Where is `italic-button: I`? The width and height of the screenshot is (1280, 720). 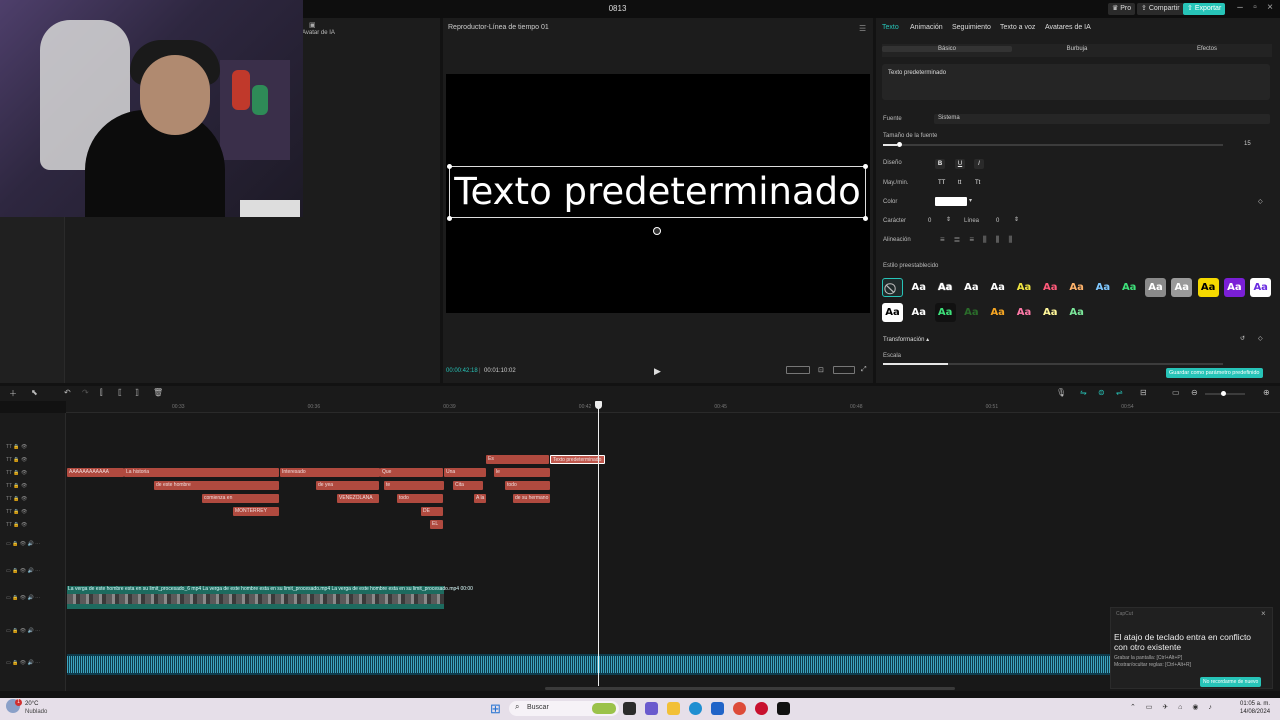
italic-button: I is located at coordinates (979, 164).